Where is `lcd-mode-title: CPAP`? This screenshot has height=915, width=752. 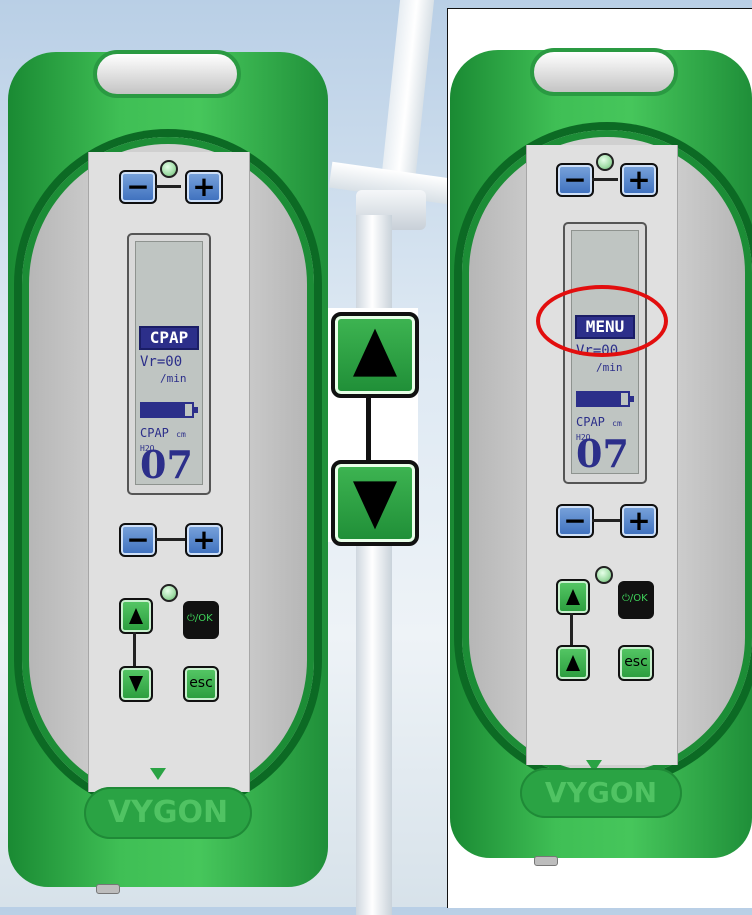
lcd-mode-title: CPAP is located at coordinates (169, 338).